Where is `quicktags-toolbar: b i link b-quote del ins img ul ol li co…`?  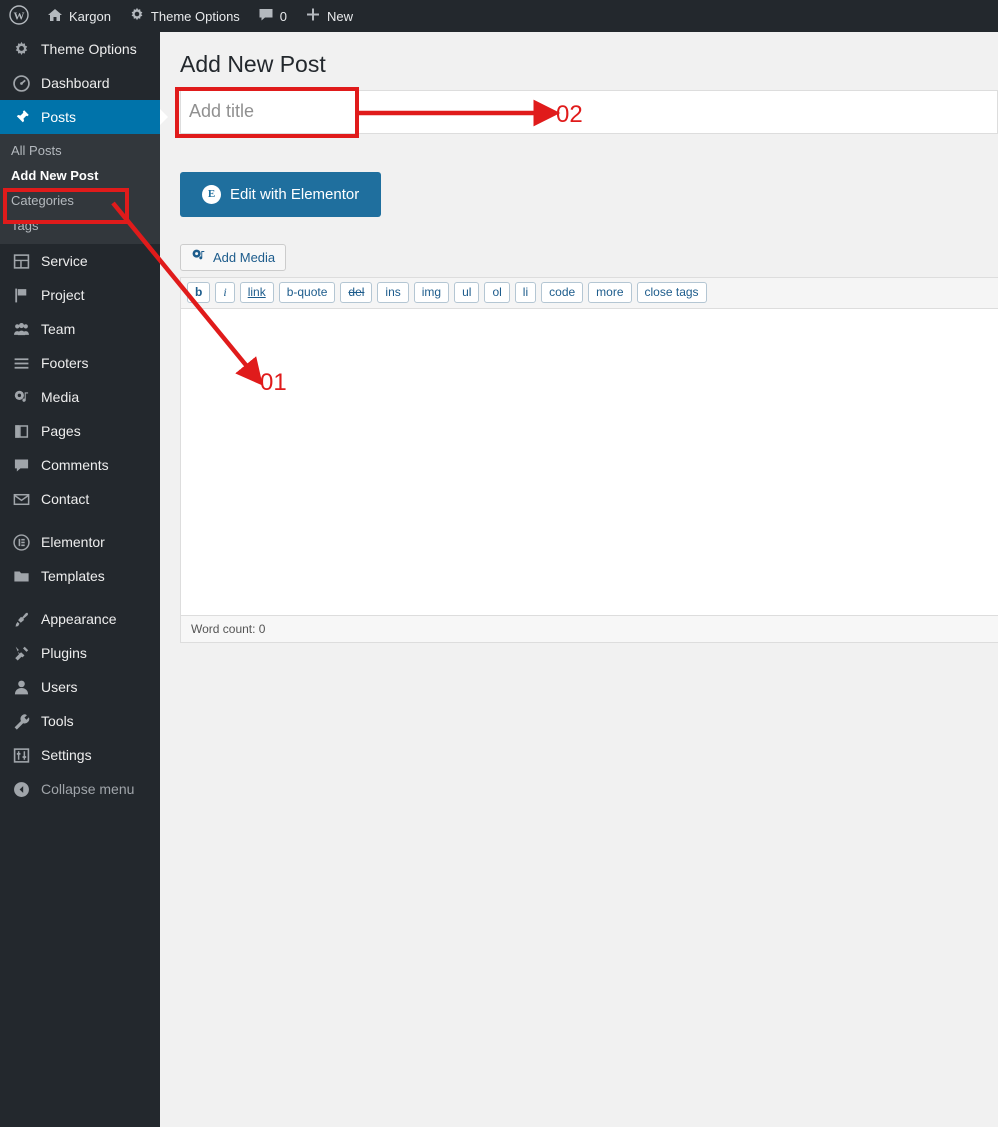 quicktags-toolbar: b i link b-quote del ins img ul ol li co… is located at coordinates (589, 293).